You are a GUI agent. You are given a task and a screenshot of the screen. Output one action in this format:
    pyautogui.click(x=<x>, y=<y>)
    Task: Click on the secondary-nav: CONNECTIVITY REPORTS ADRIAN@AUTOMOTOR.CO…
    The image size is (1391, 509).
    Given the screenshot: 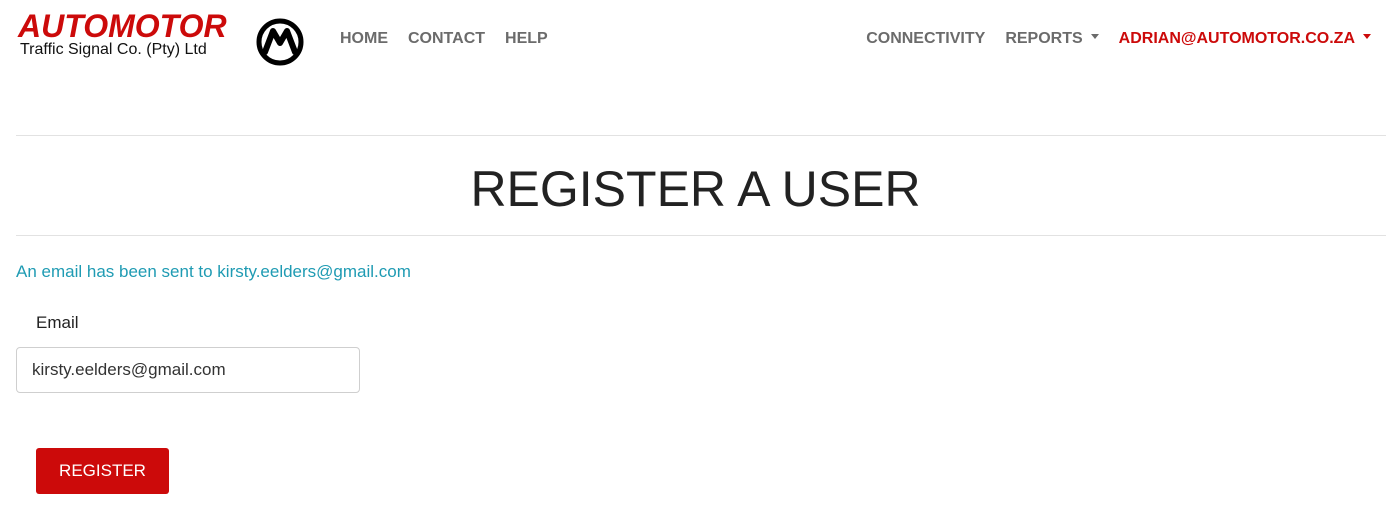 What is the action you would take?
    pyautogui.click(x=1118, y=39)
    